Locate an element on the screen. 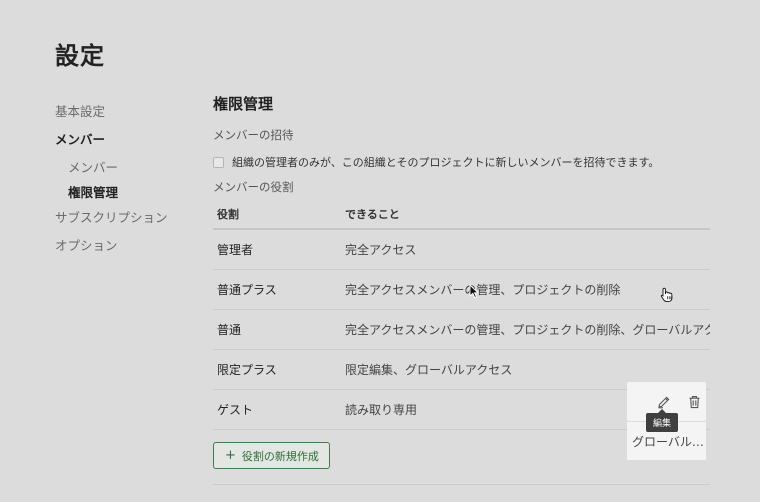 The image size is (760, 502). role-permissions: 完全アクセスメンバーの管理、プロジェクトの削除、グローバルアクセス is located at coordinates (527, 330).